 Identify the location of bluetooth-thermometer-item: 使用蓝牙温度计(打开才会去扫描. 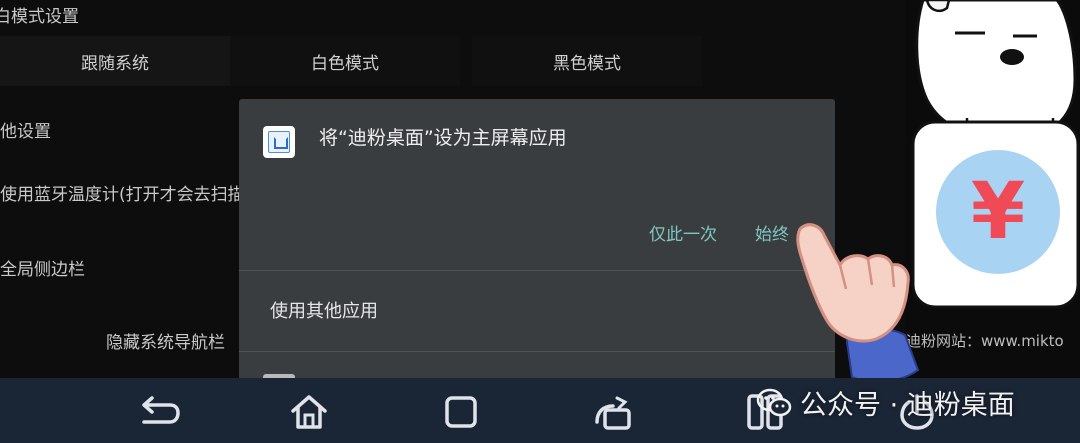
(122, 192).